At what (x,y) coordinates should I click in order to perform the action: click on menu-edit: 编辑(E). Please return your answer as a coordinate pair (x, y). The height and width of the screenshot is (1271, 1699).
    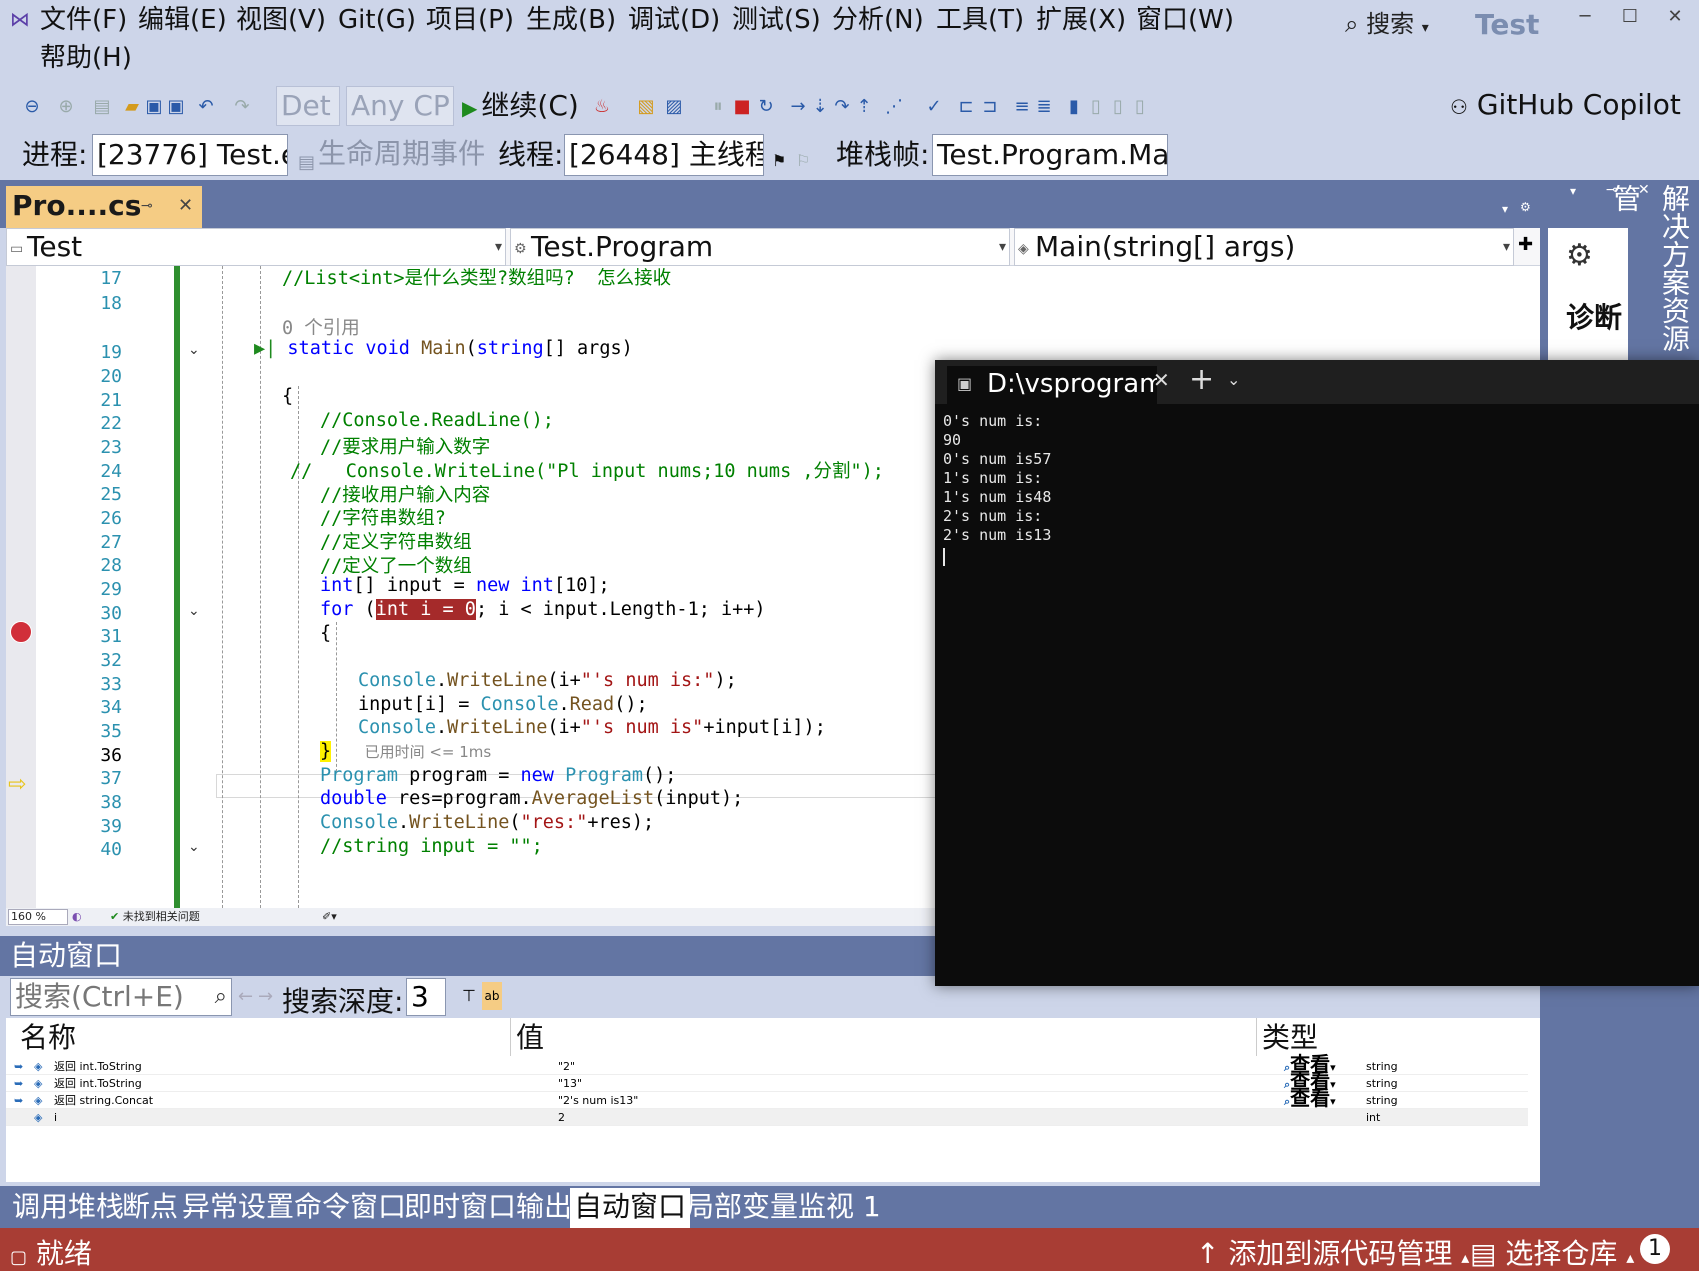
    Looking at the image, I should click on (182, 20).